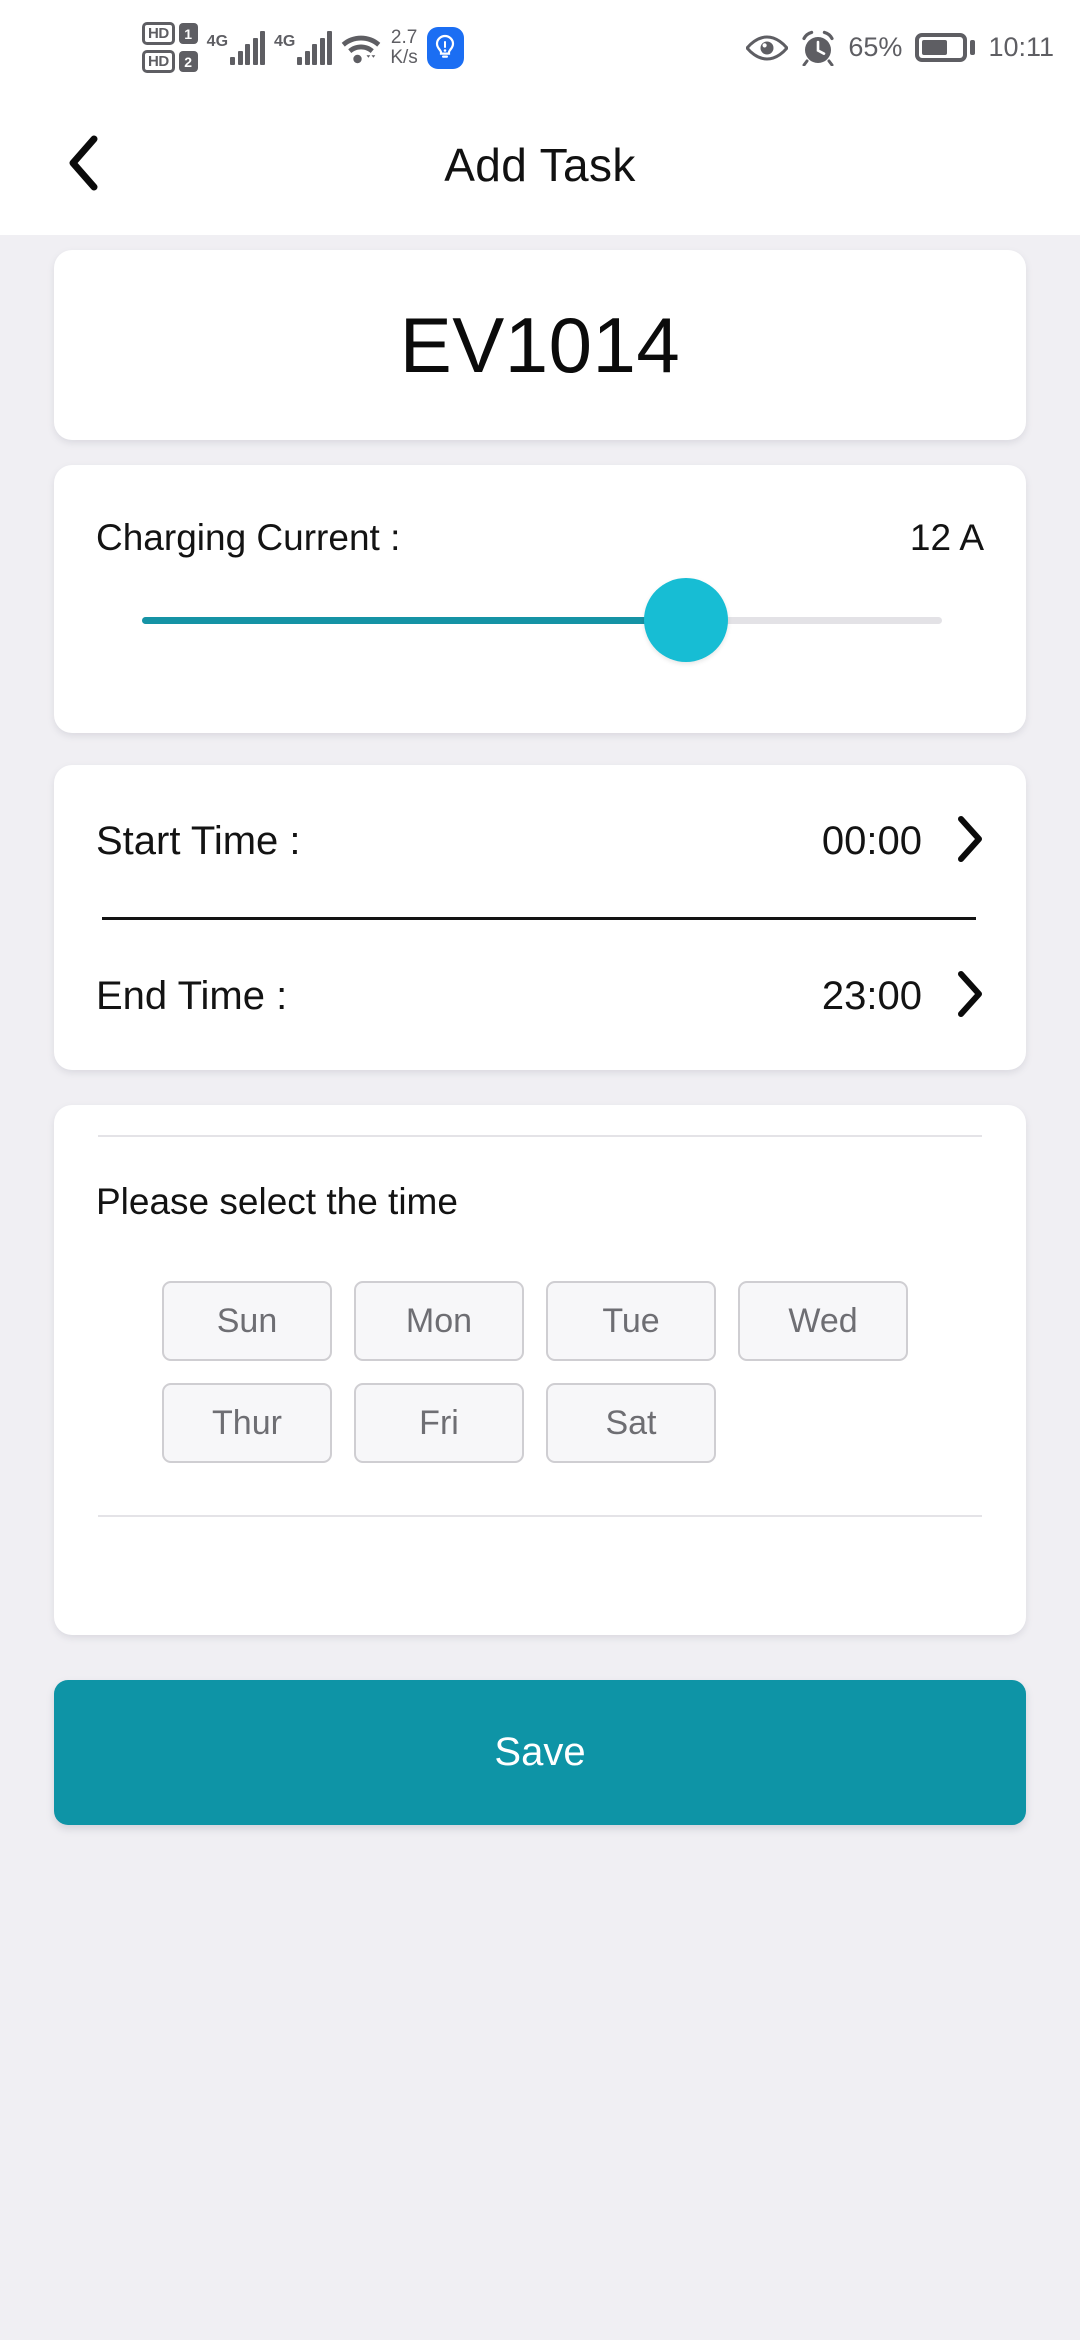 The height and width of the screenshot is (2340, 1080). I want to click on day-chip-label: Thur, so click(247, 1422).